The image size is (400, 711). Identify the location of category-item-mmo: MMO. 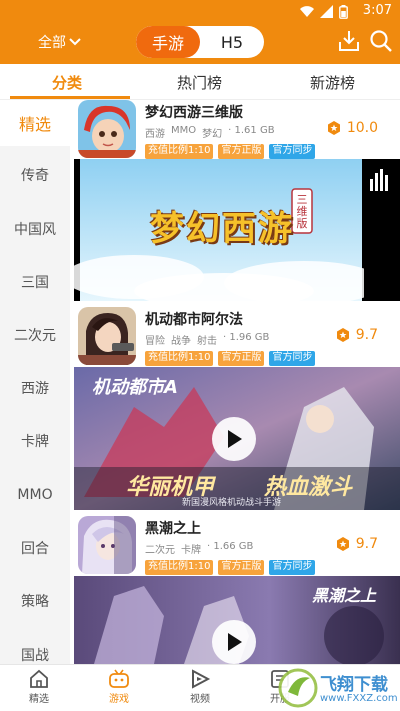
(35, 495).